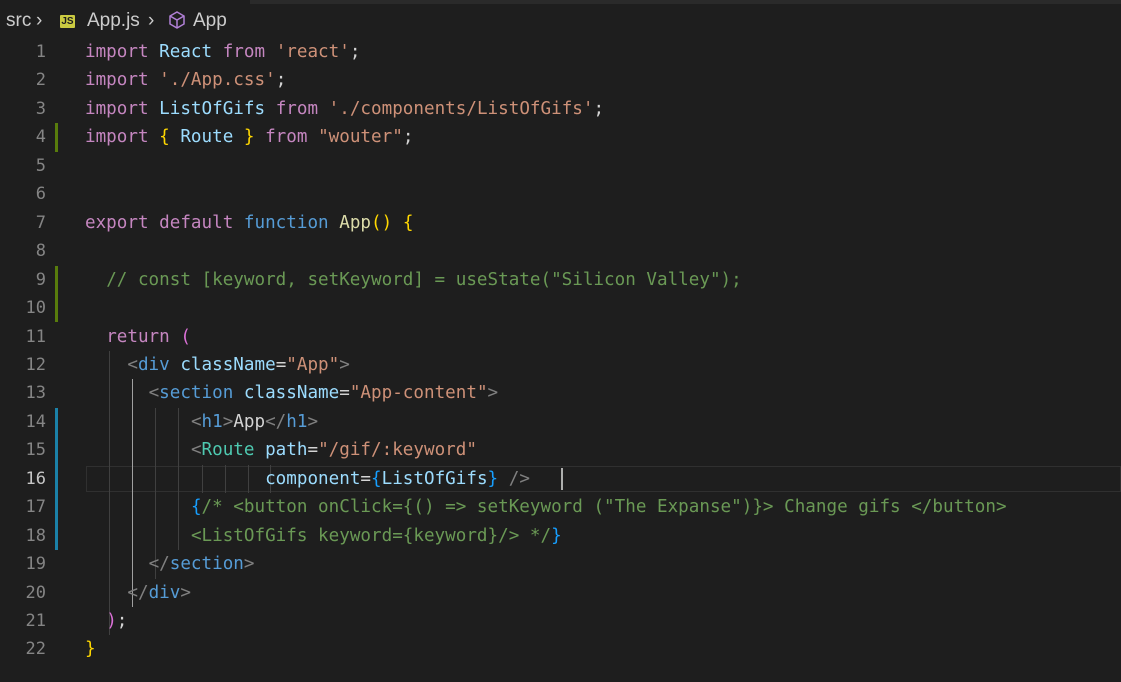 The image size is (1121, 682). What do you see at coordinates (560, 223) in the screenshot?
I see `code-line: 7 export default function App() {` at bounding box center [560, 223].